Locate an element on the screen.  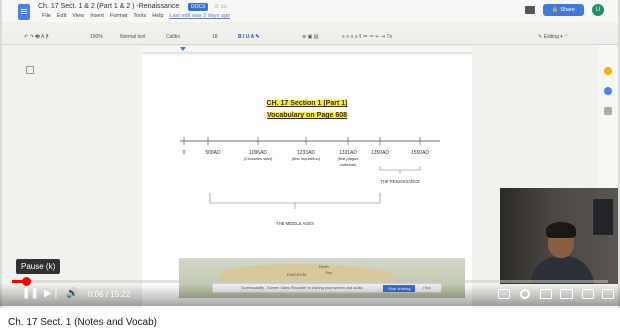
tick-label-500: 500AD is located at coordinates (213, 153).